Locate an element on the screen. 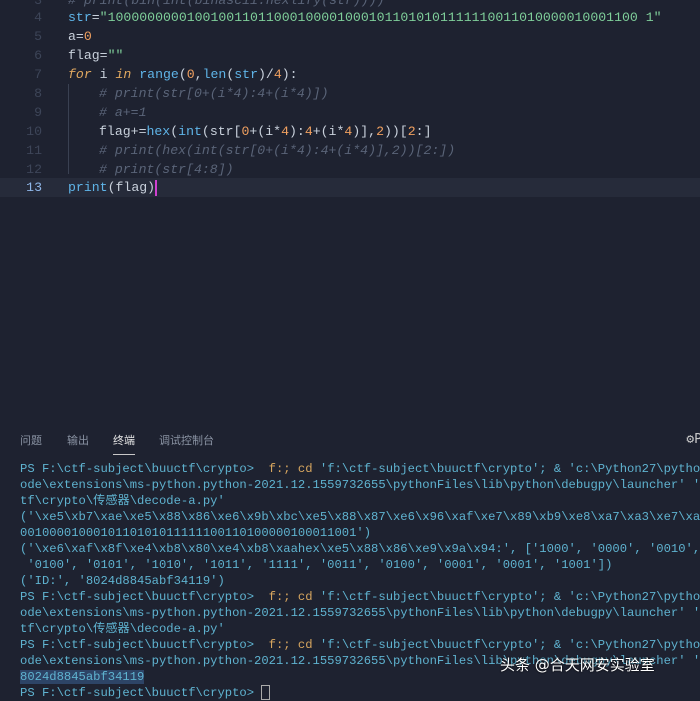 The width and height of the screenshot is (700, 701). code-line-9: 9 # a+=1 is located at coordinates (350, 112).